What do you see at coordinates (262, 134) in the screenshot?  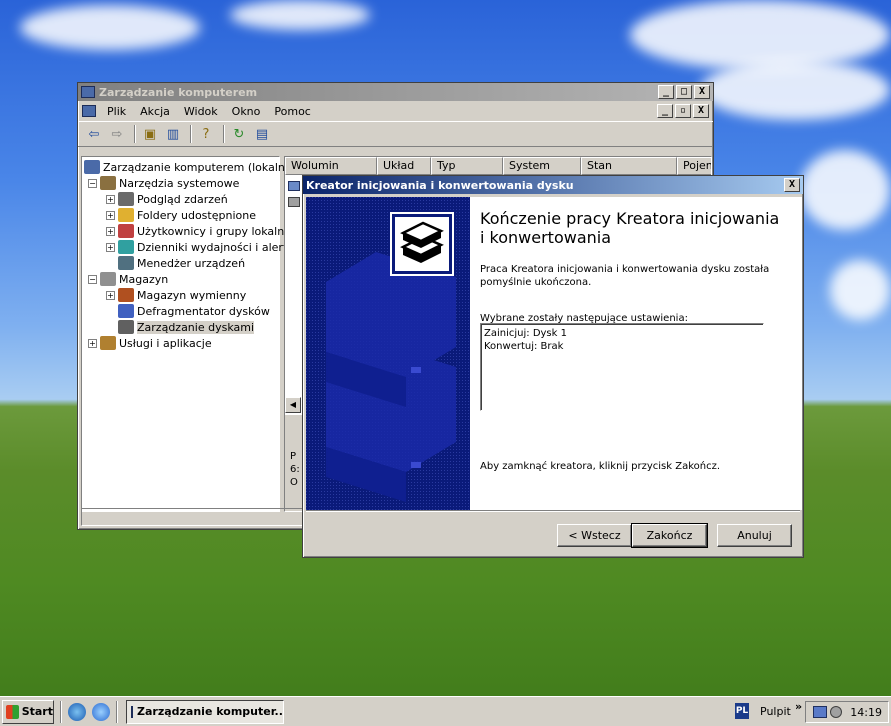 I see `properties-icon: ▤` at bounding box center [262, 134].